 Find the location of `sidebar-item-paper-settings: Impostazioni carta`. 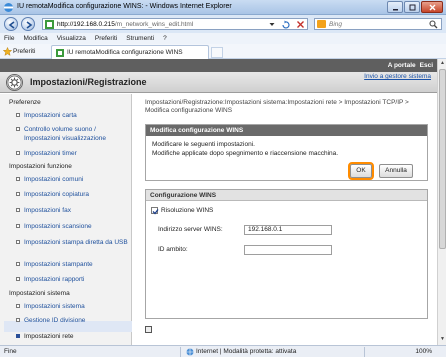

sidebar-item-paper-settings: Impostazioni carta is located at coordinates (72, 115).